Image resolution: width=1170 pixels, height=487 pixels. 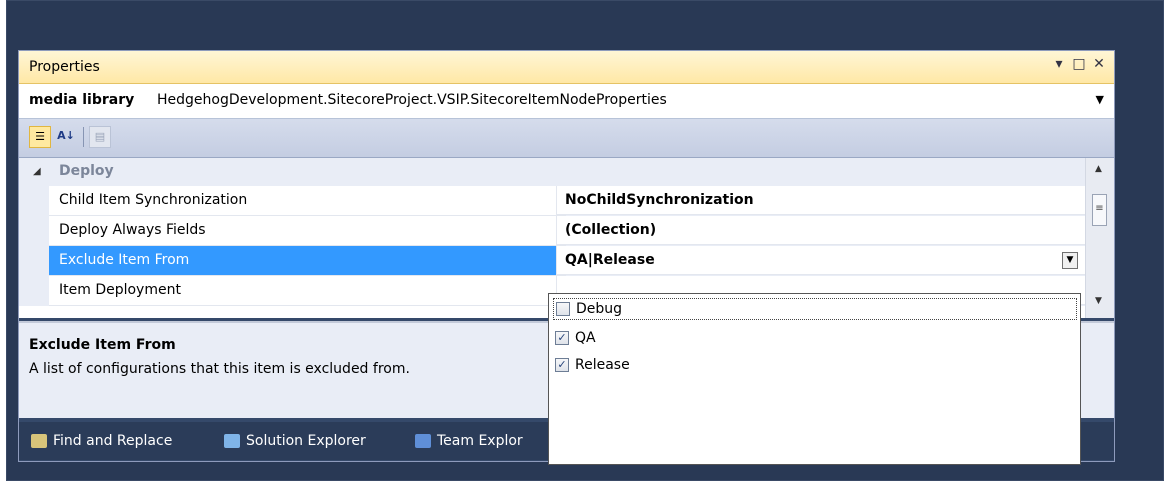 What do you see at coordinates (585, 338) in the screenshot?
I see `option-label: QA` at bounding box center [585, 338].